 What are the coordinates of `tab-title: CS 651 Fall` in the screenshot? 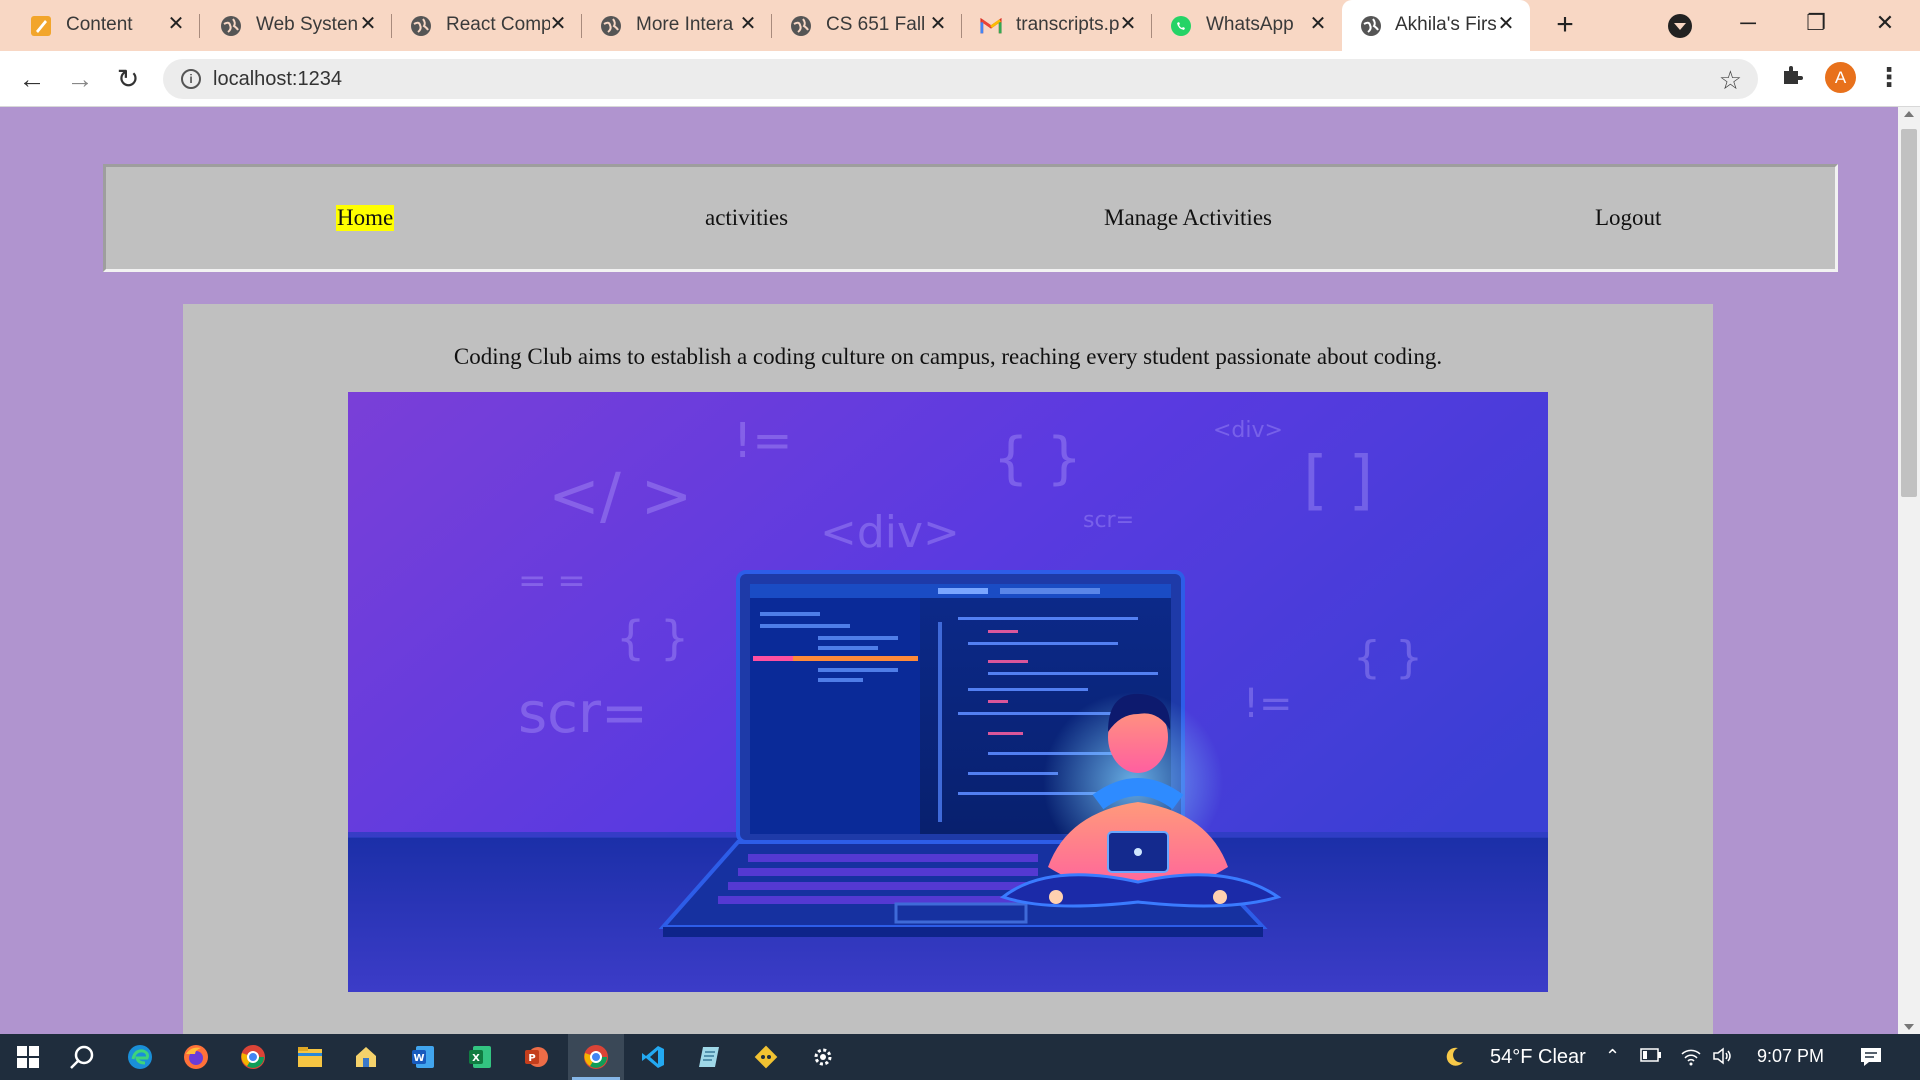 It's located at (876, 24).